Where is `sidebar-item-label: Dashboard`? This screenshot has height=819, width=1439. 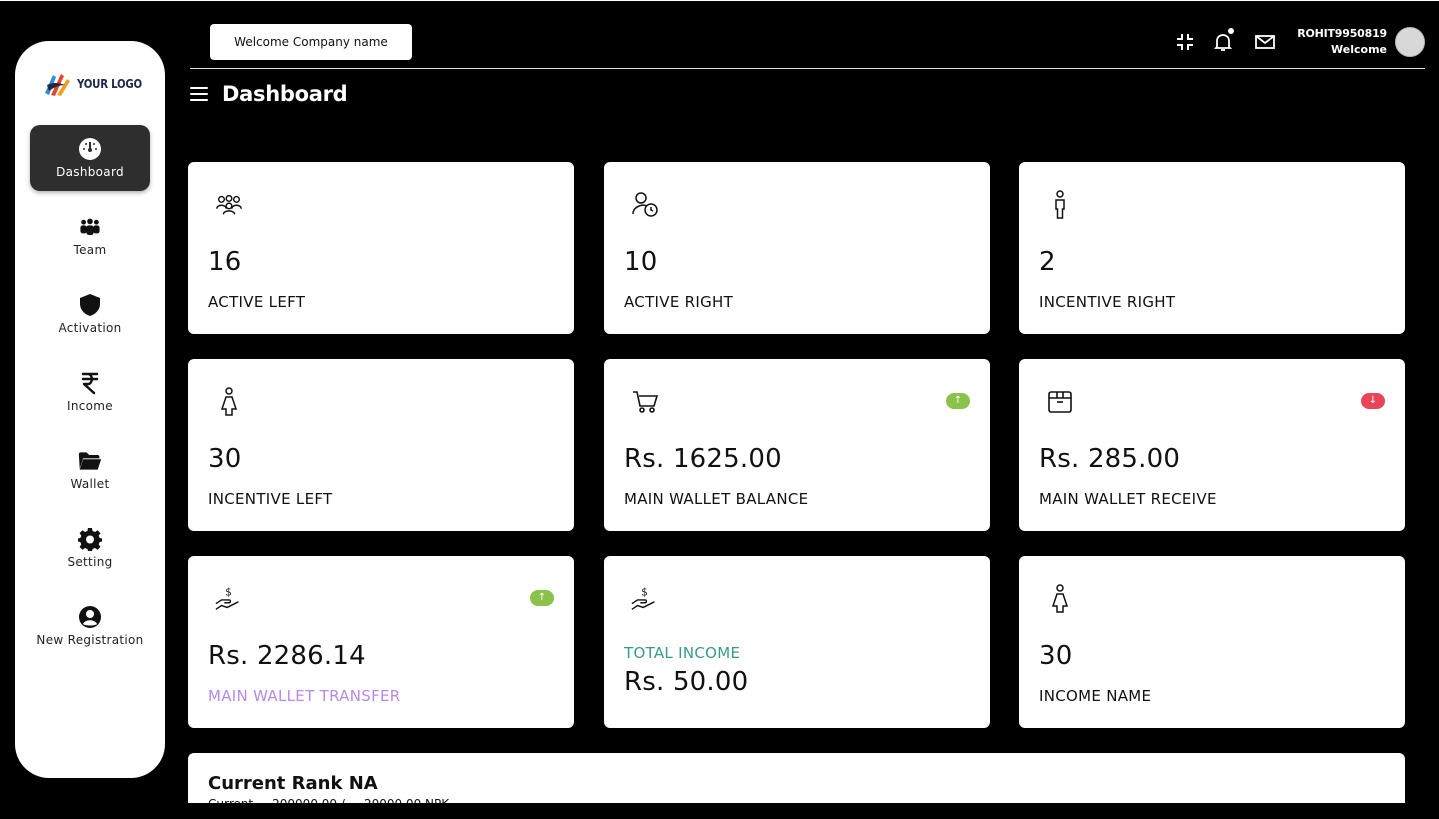
sidebar-item-label: Dashboard is located at coordinates (90, 172).